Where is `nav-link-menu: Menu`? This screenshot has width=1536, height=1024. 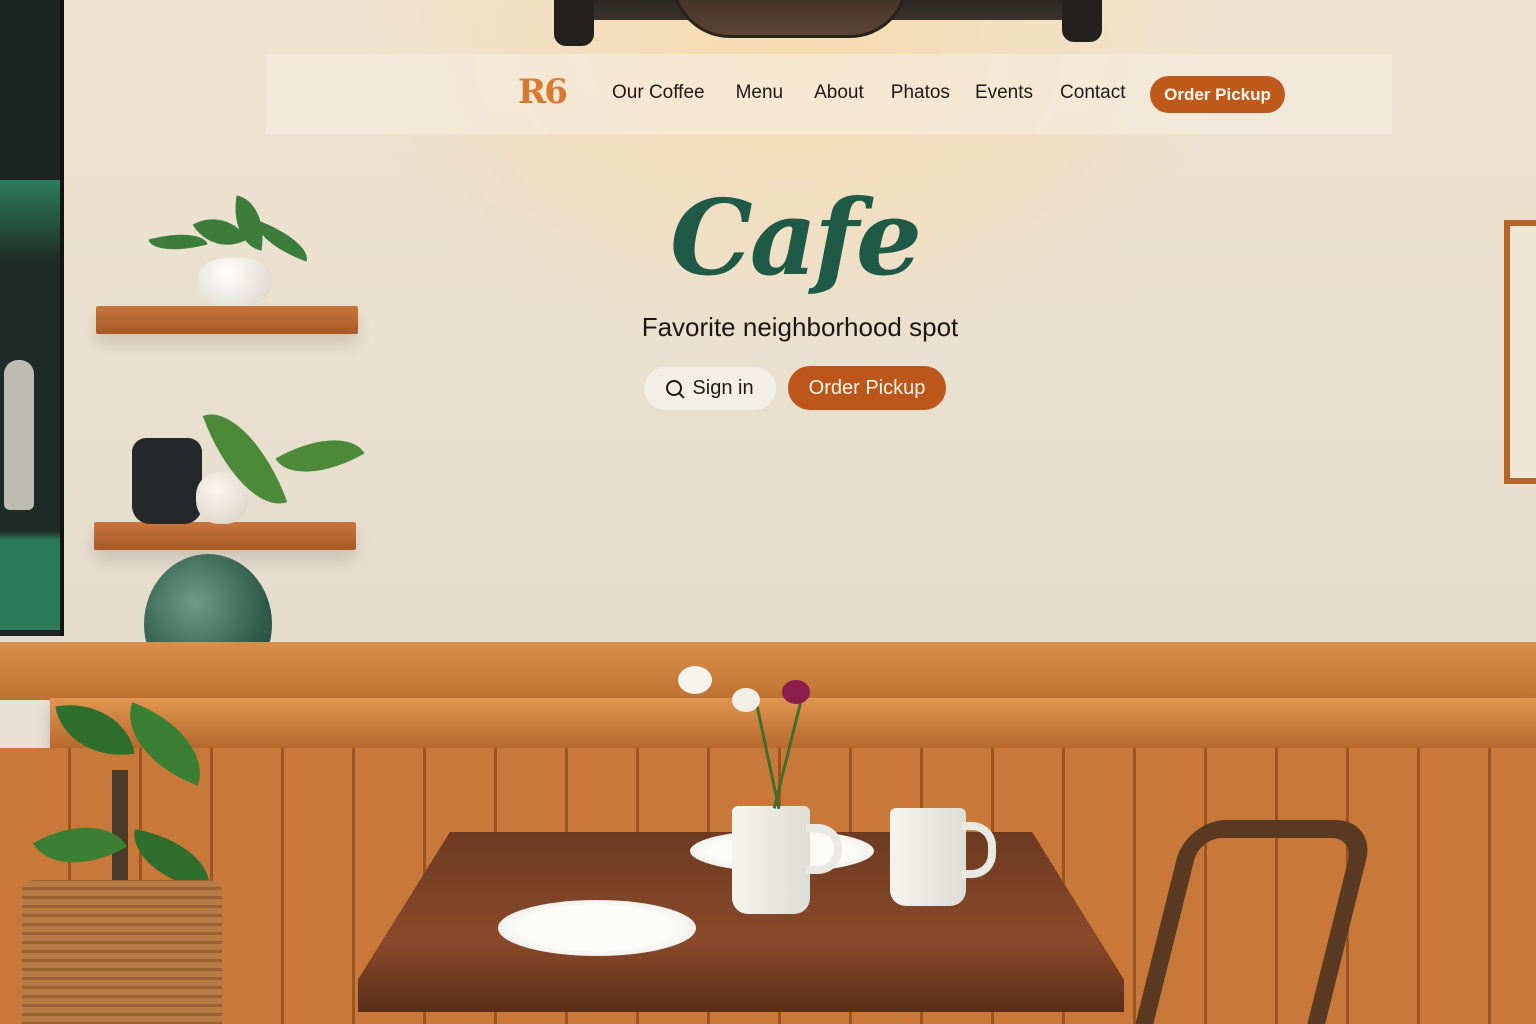 nav-link-menu: Menu is located at coordinates (760, 93).